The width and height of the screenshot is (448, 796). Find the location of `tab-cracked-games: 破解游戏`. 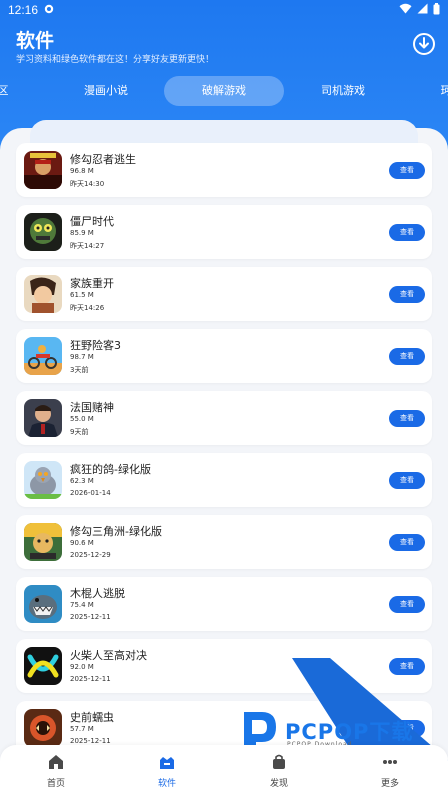

tab-cracked-games: 破解游戏 is located at coordinates (224, 91).